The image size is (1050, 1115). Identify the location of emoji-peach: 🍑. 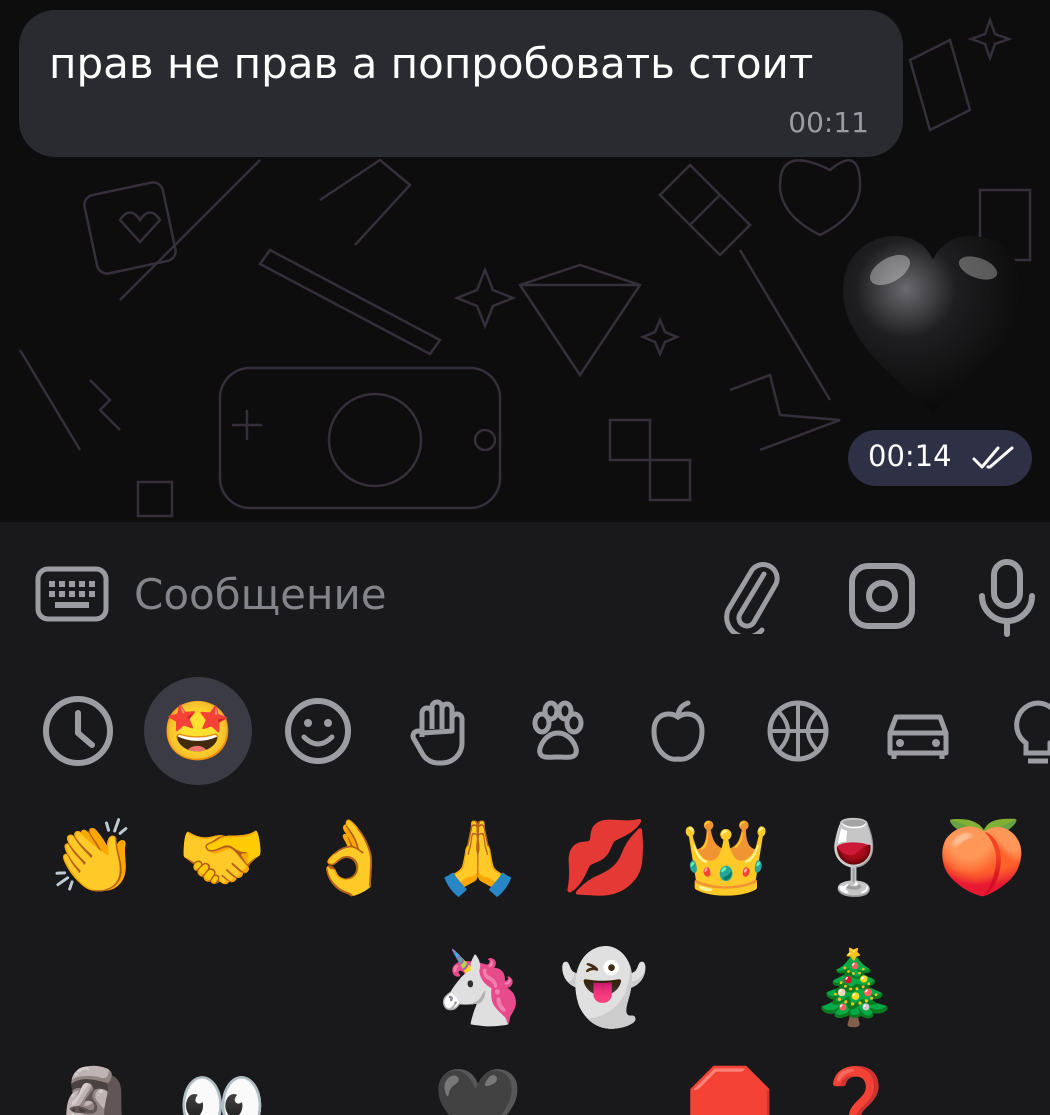
(982, 857).